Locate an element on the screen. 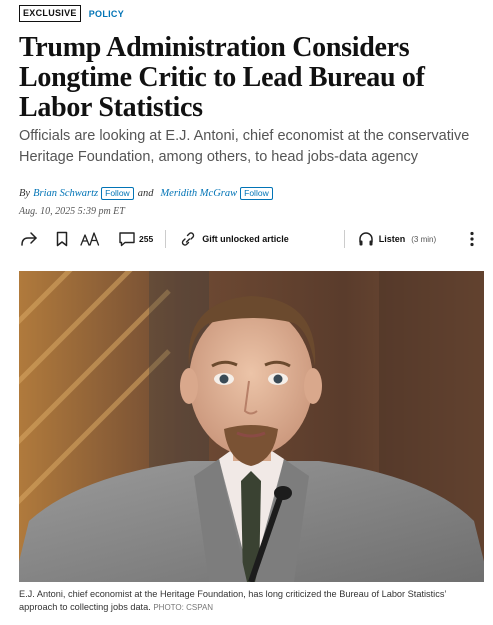 The image size is (493, 625). exclusive-tag: EXCLUSIVE is located at coordinates (50, 13).